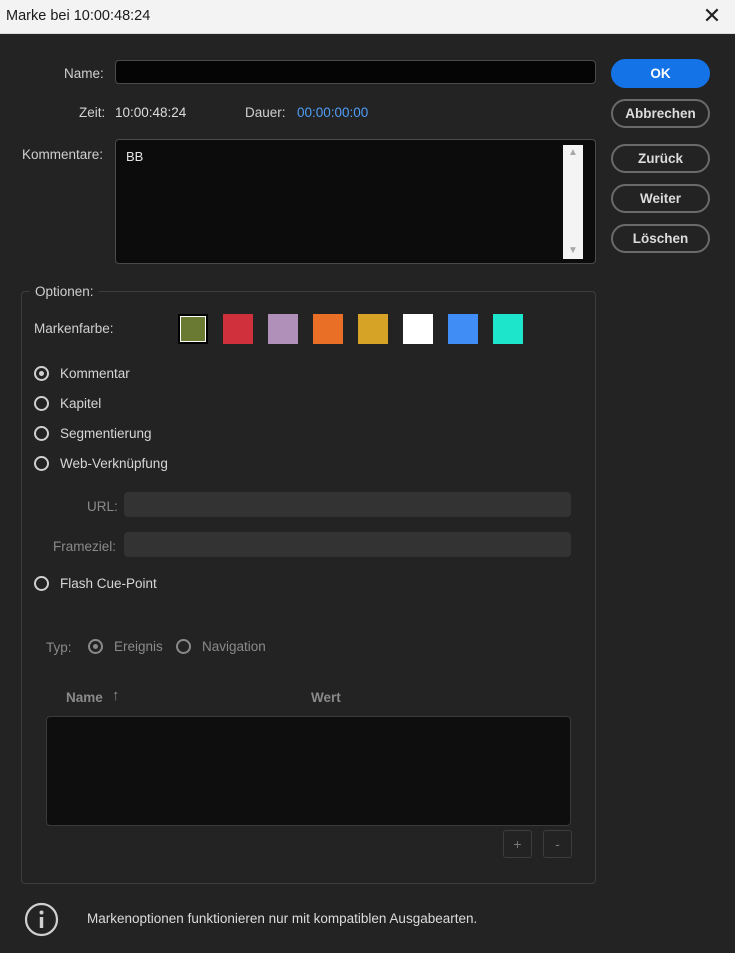  What do you see at coordinates (355, 72) in the screenshot?
I see `name-input` at bounding box center [355, 72].